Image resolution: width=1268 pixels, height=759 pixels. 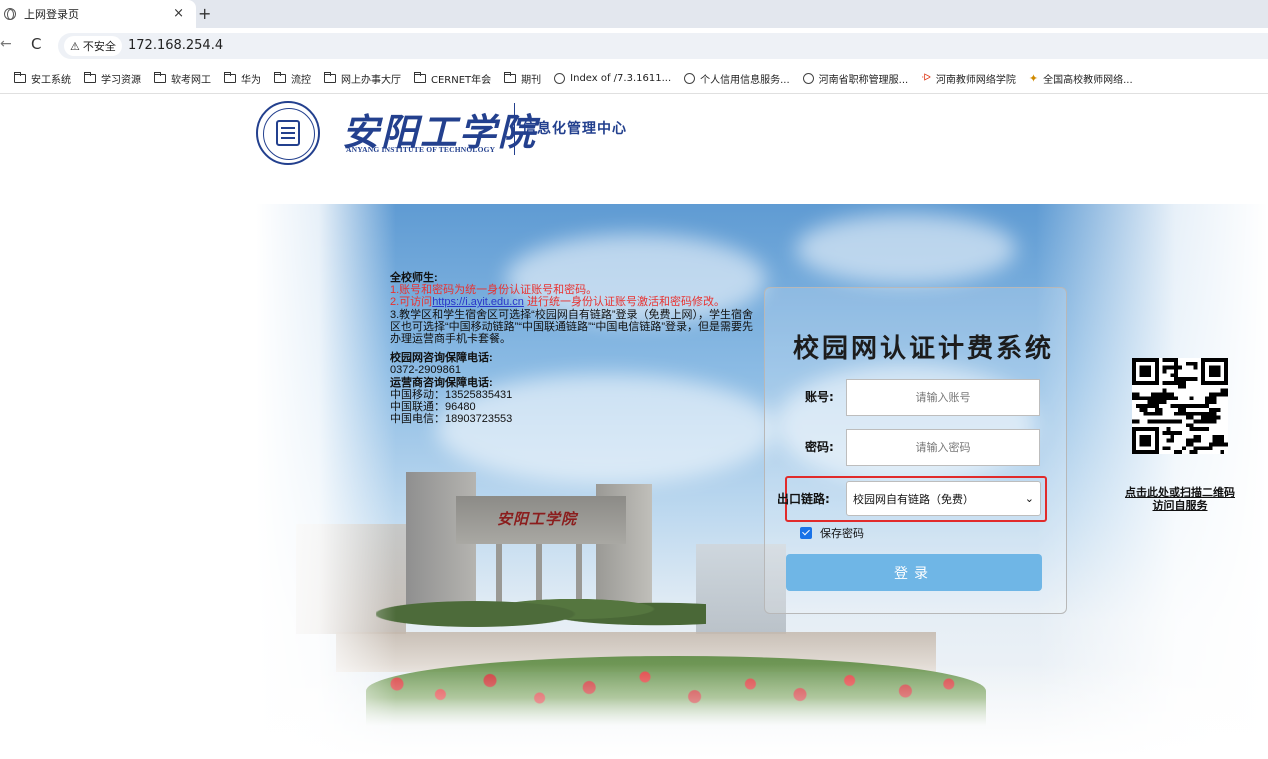 What do you see at coordinates (51, 14) in the screenshot?
I see `tab-title: 上网登录页` at bounding box center [51, 14].